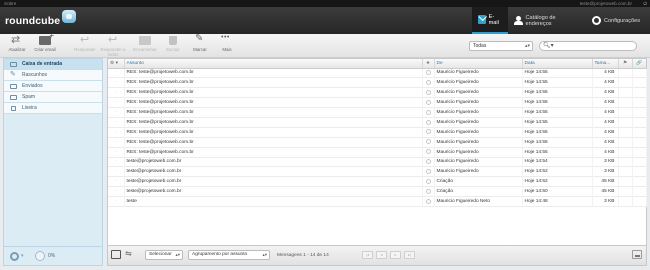  I want to click on reply-all-icon, so click(113, 39).